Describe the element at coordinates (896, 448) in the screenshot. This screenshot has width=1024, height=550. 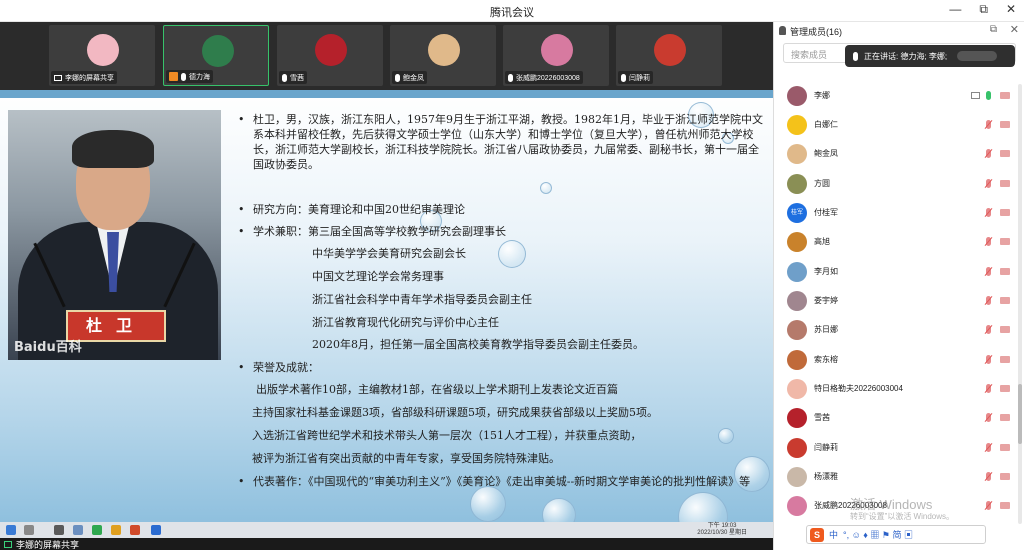
I see `member-row: 闫静莉` at that location.